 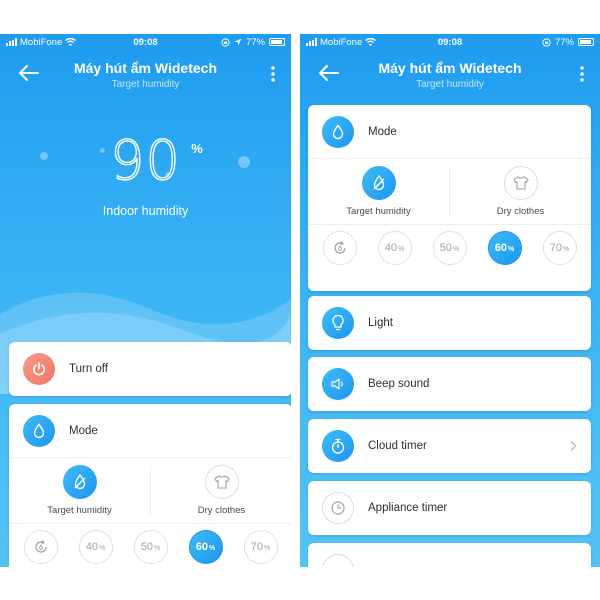 I want to click on location-icon, so click(x=238, y=42).